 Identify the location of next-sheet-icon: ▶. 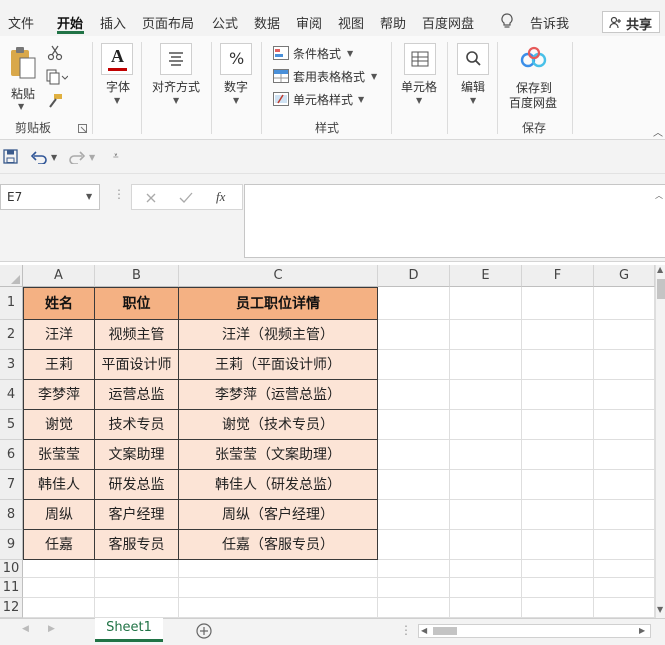
(51, 629).